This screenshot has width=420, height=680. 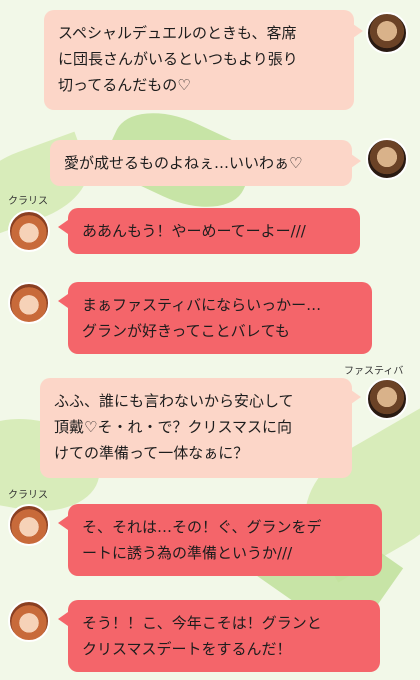 I want to click on speaker-name: ファスティバ, so click(x=374, y=371).